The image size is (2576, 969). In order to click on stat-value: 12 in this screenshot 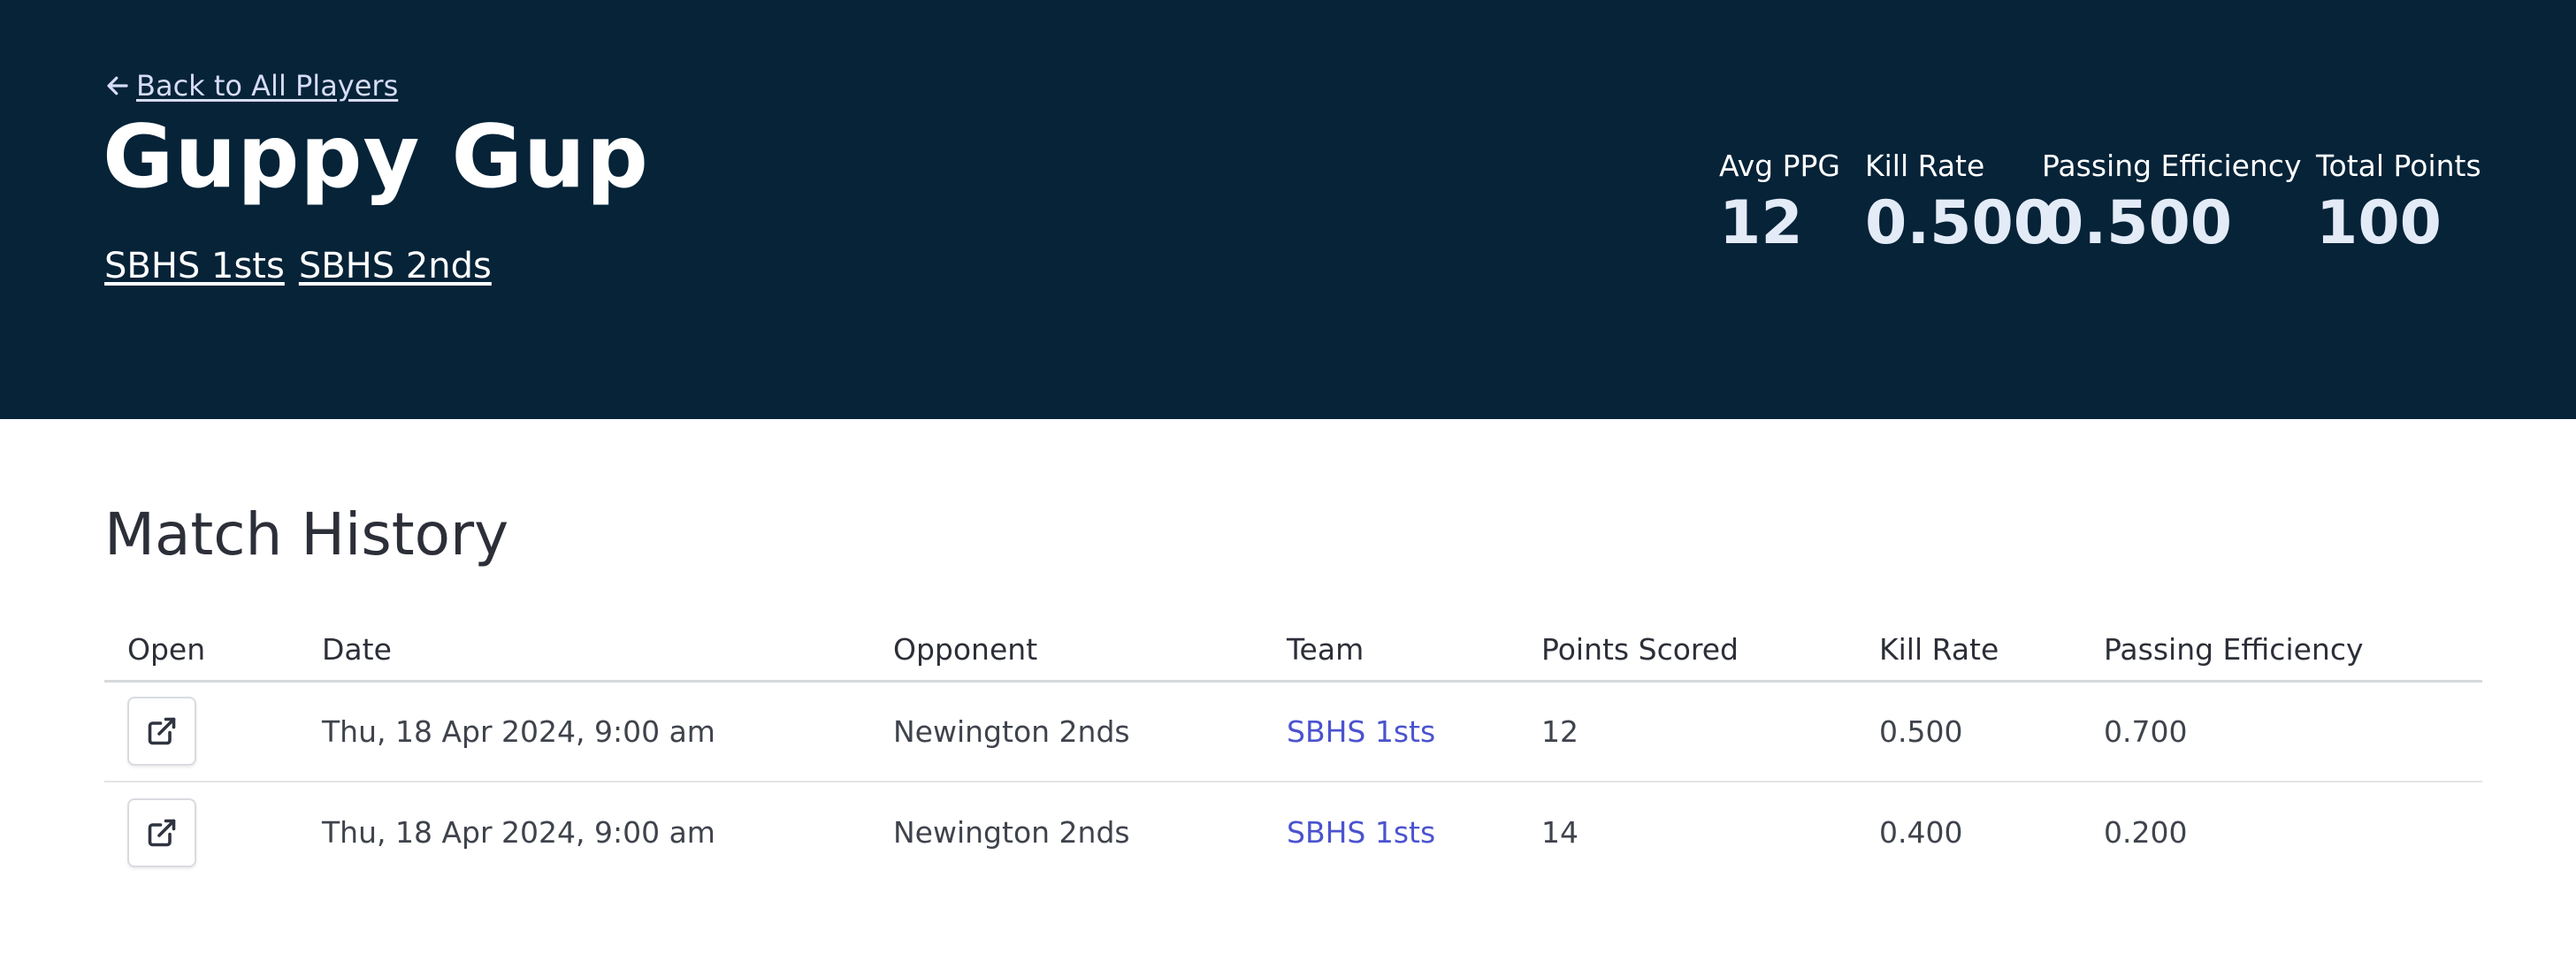, I will do `click(1761, 223)`.